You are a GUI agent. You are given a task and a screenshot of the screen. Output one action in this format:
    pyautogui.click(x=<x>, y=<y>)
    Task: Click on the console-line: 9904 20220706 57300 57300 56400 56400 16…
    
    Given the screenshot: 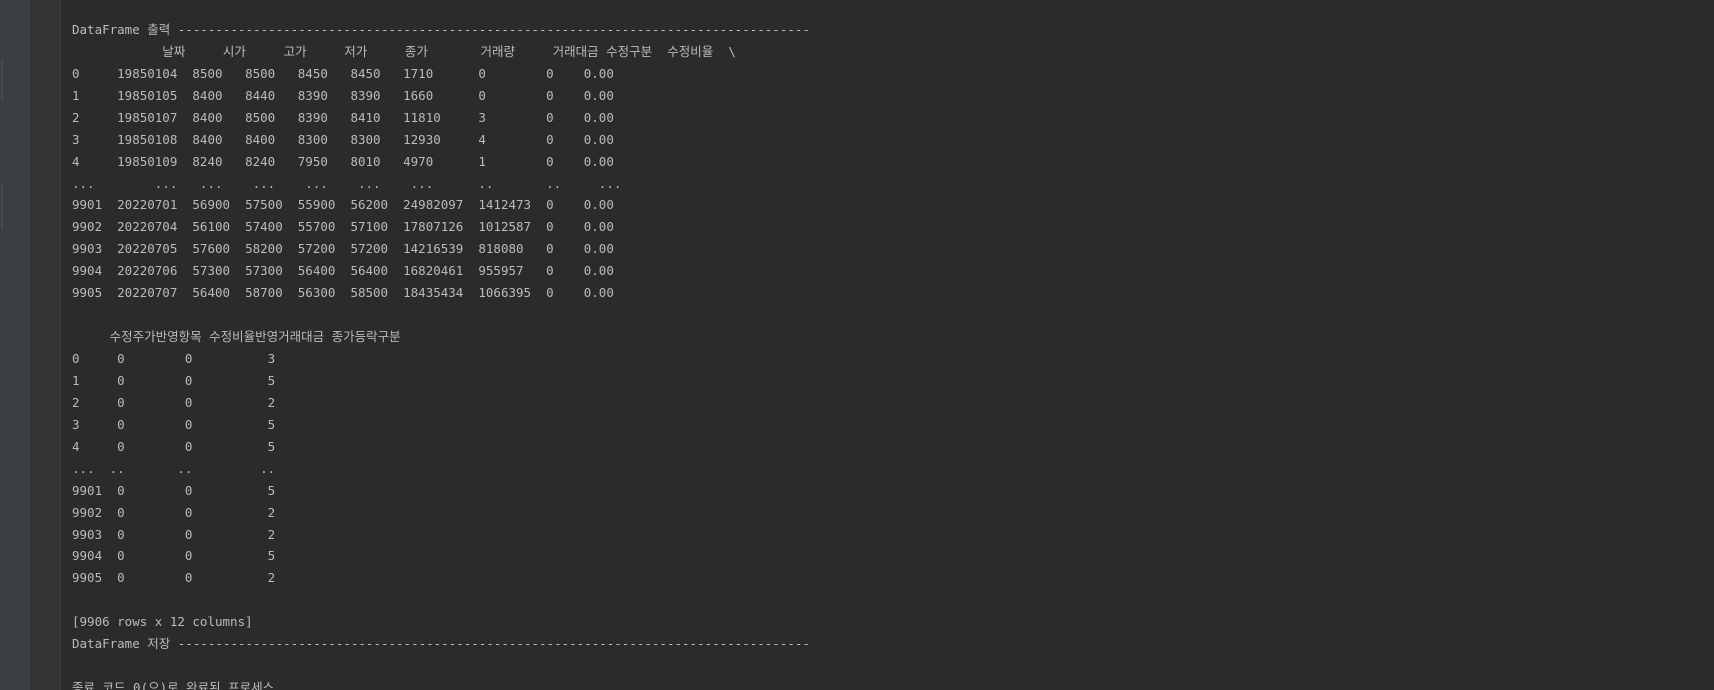 What is the action you would take?
    pyautogui.click(x=343, y=271)
    